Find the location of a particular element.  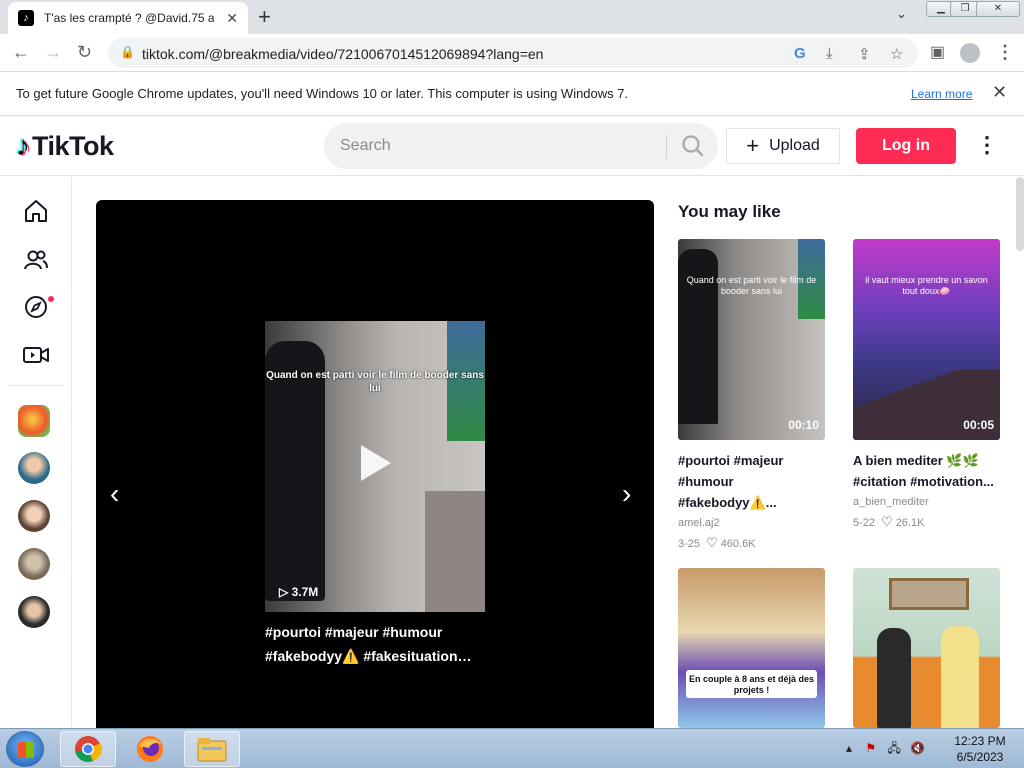

install-app-icon: ⤓ is located at coordinates (829, 53).